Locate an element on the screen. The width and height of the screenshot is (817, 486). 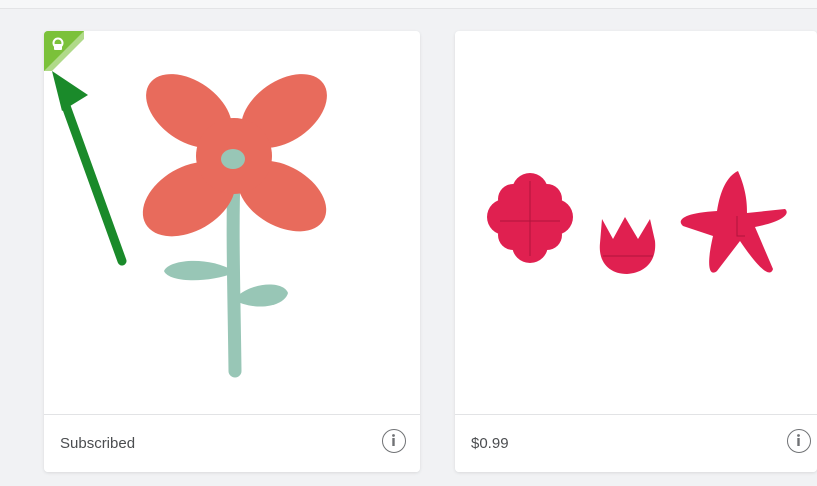
puzzle-flowers-image is located at coordinates (637, 222).